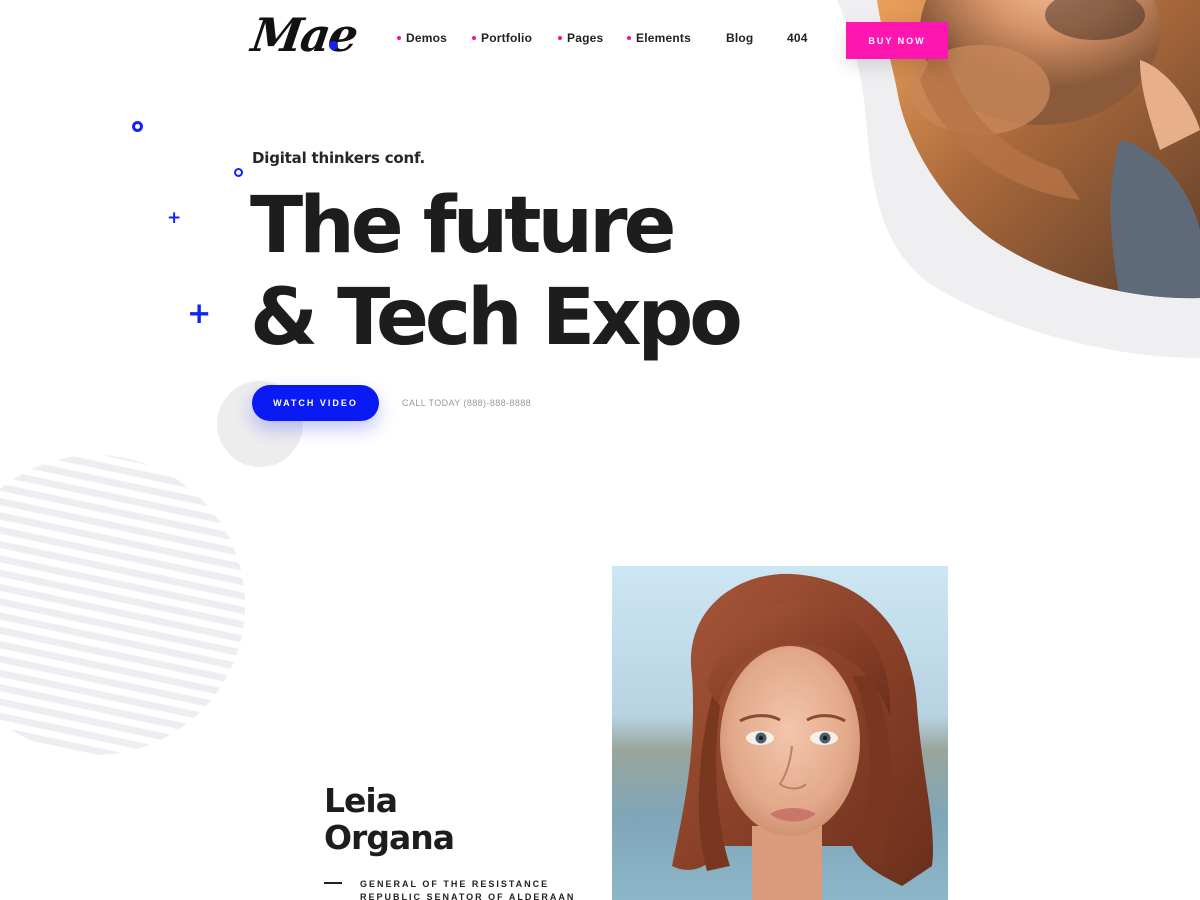 The width and height of the screenshot is (1200, 900). I want to click on nav-item-elements: Elements, so click(659, 38).